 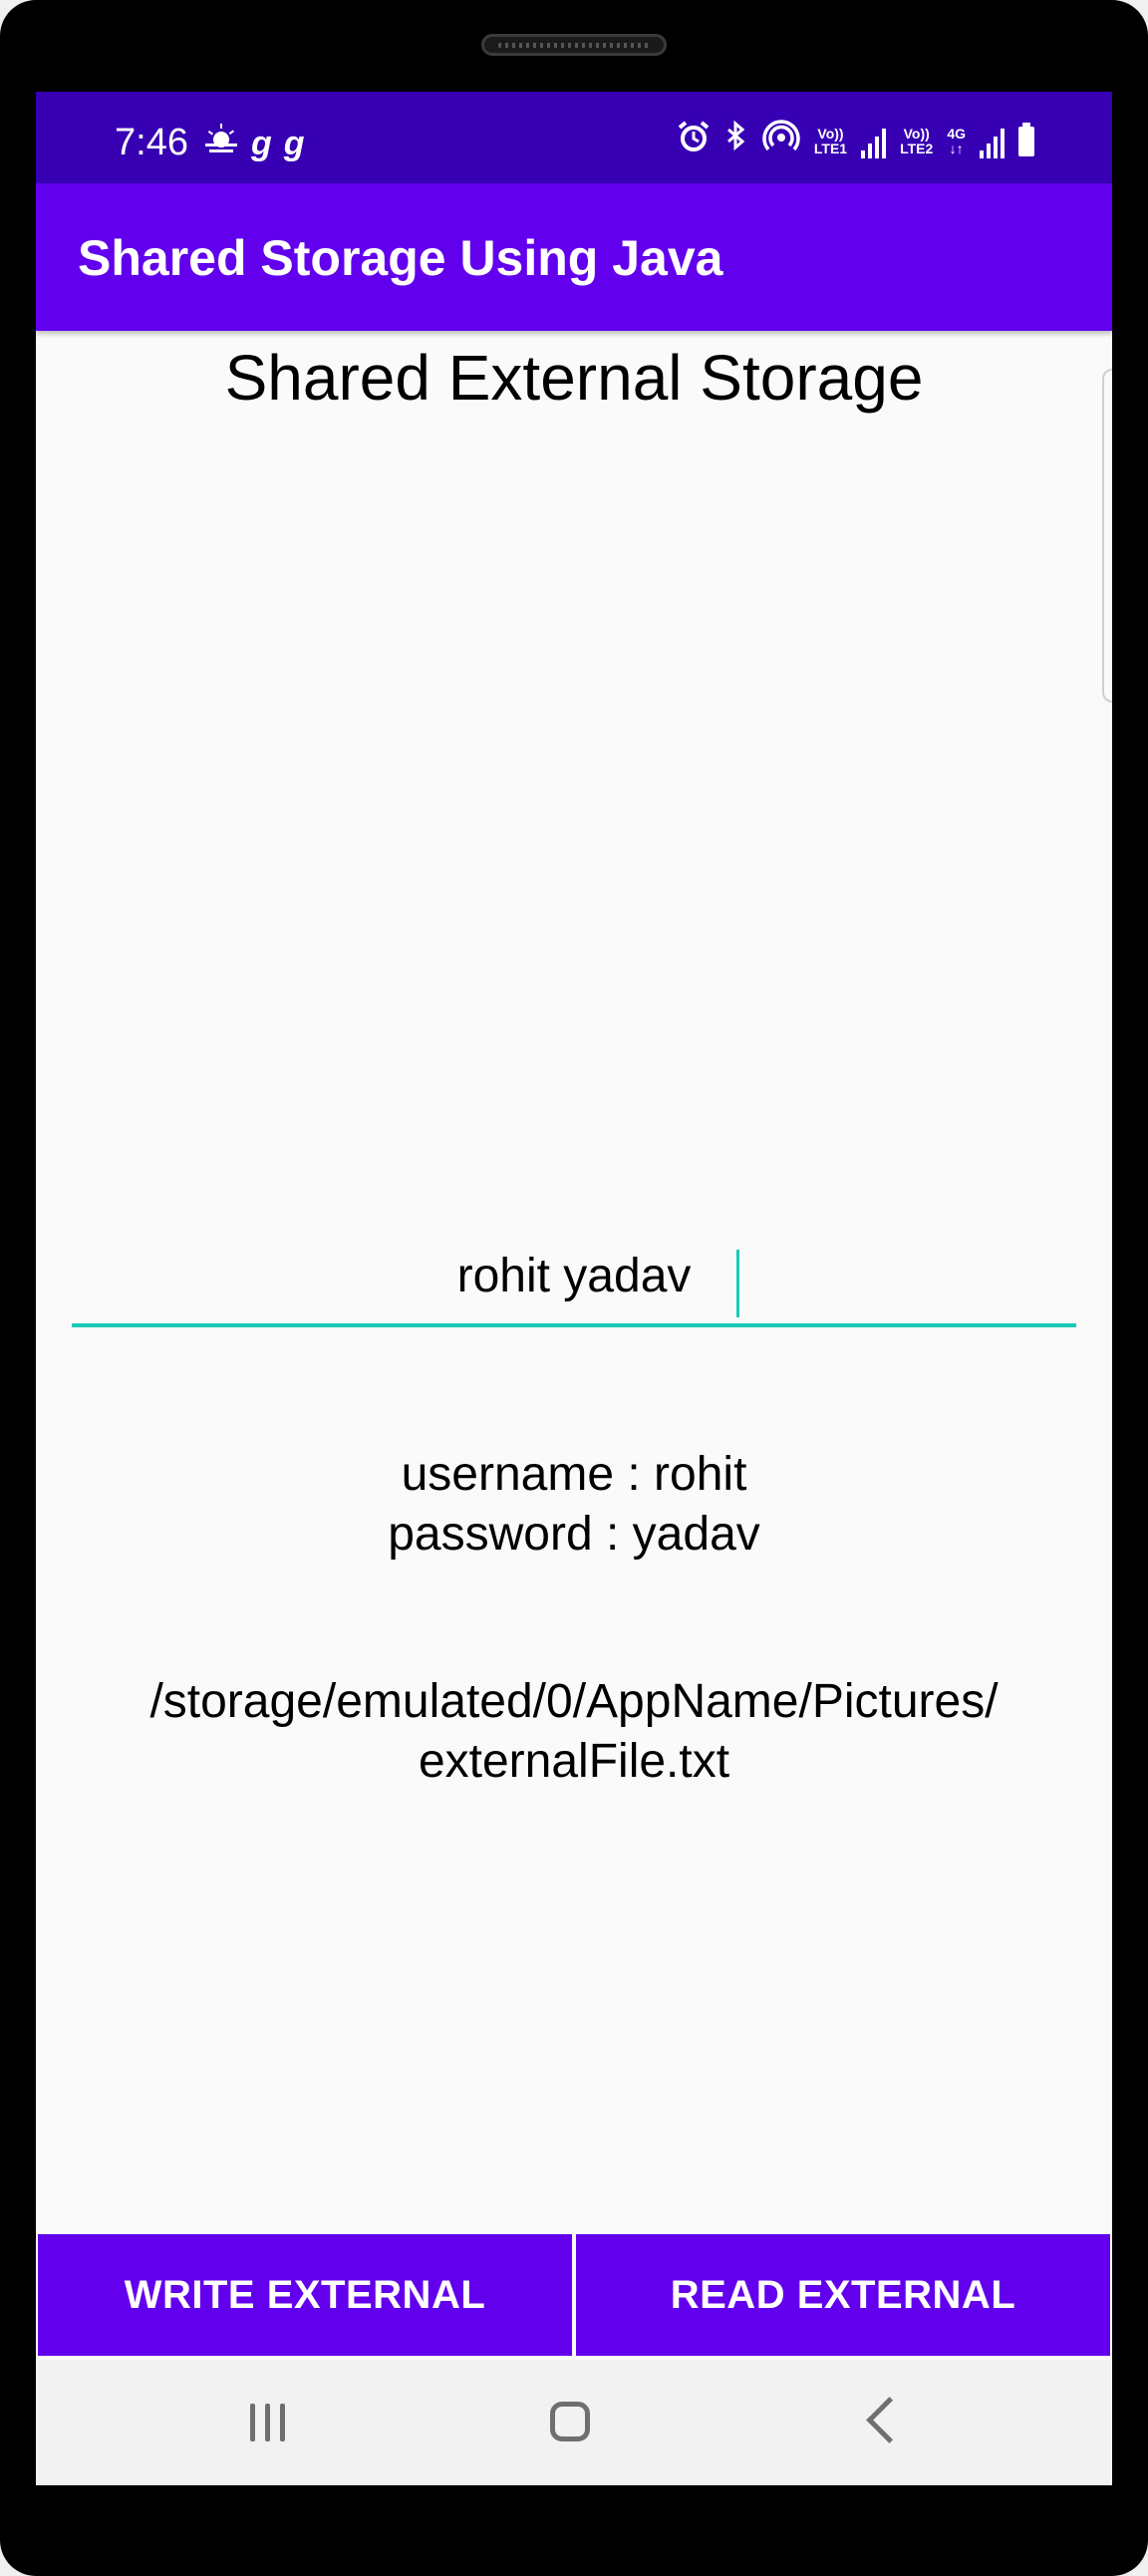 I want to click on hotspot-icon, so click(x=781, y=141).